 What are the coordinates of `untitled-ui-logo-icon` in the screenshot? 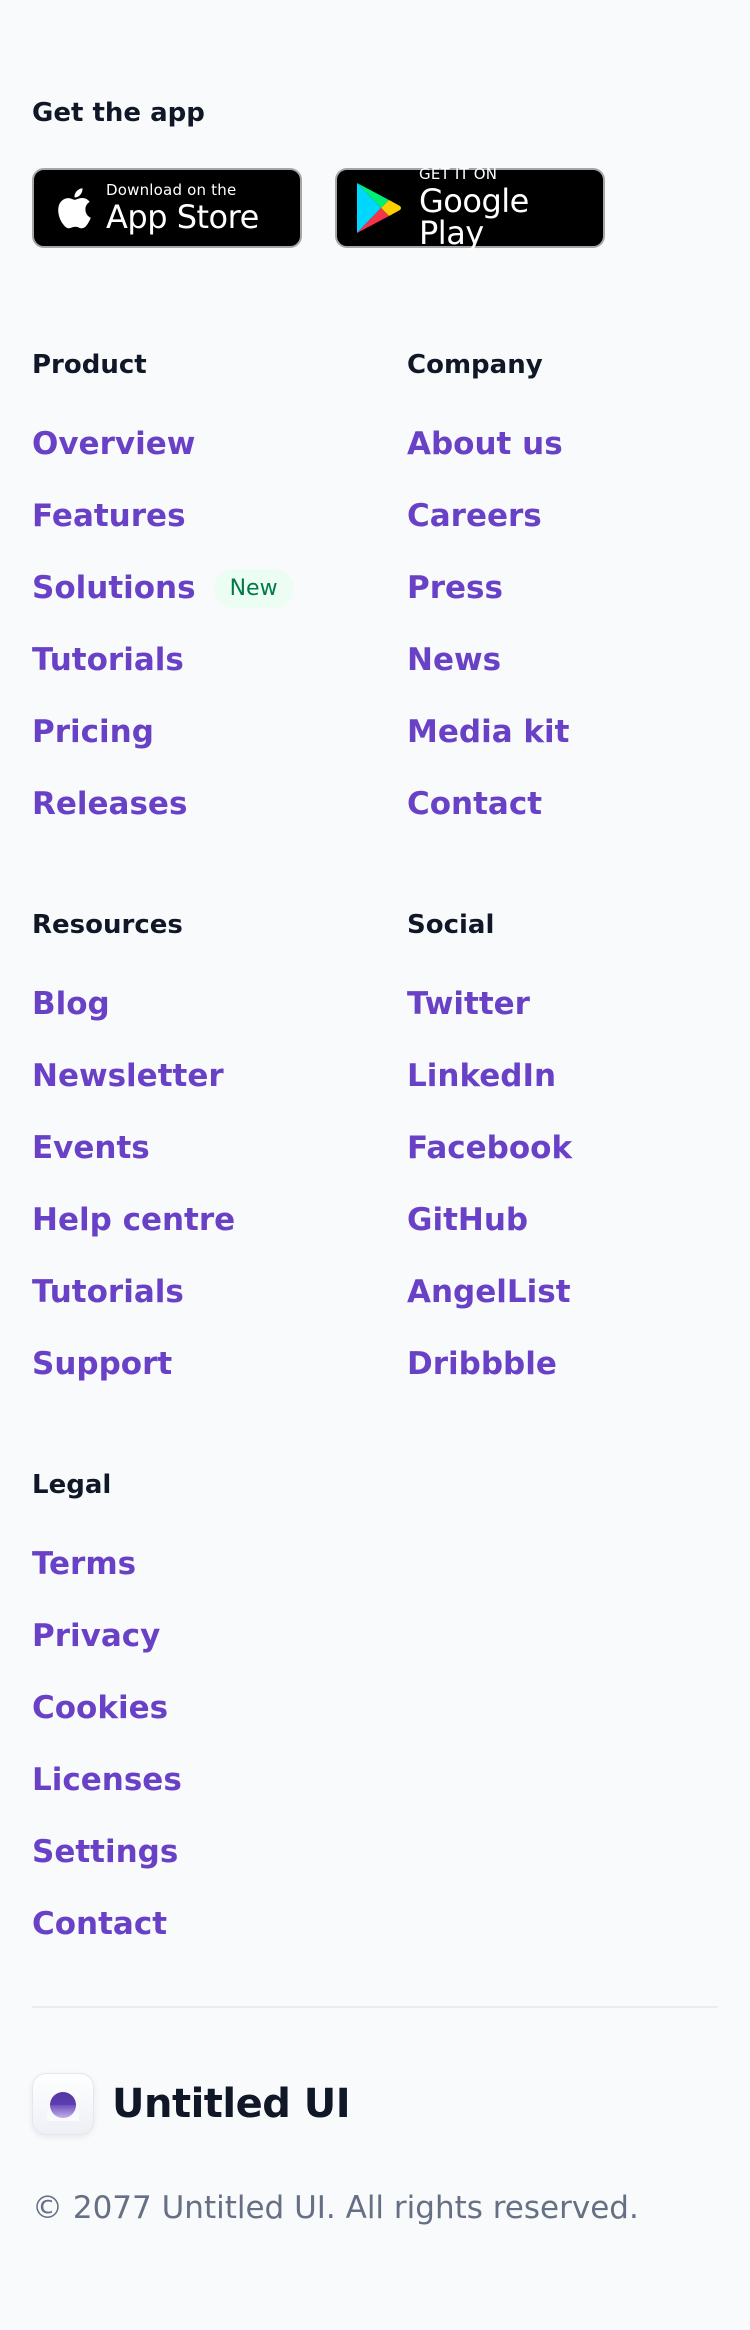 It's located at (63, 2104).